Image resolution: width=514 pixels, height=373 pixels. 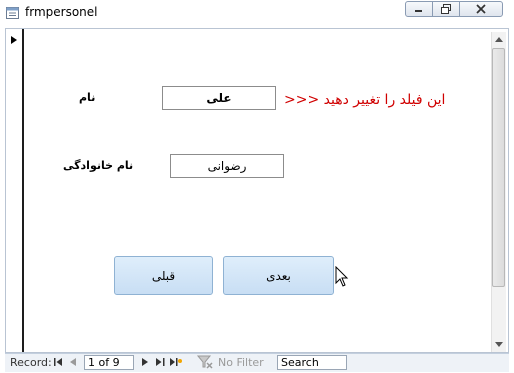 I want to click on new-record-button, so click(x=176, y=362).